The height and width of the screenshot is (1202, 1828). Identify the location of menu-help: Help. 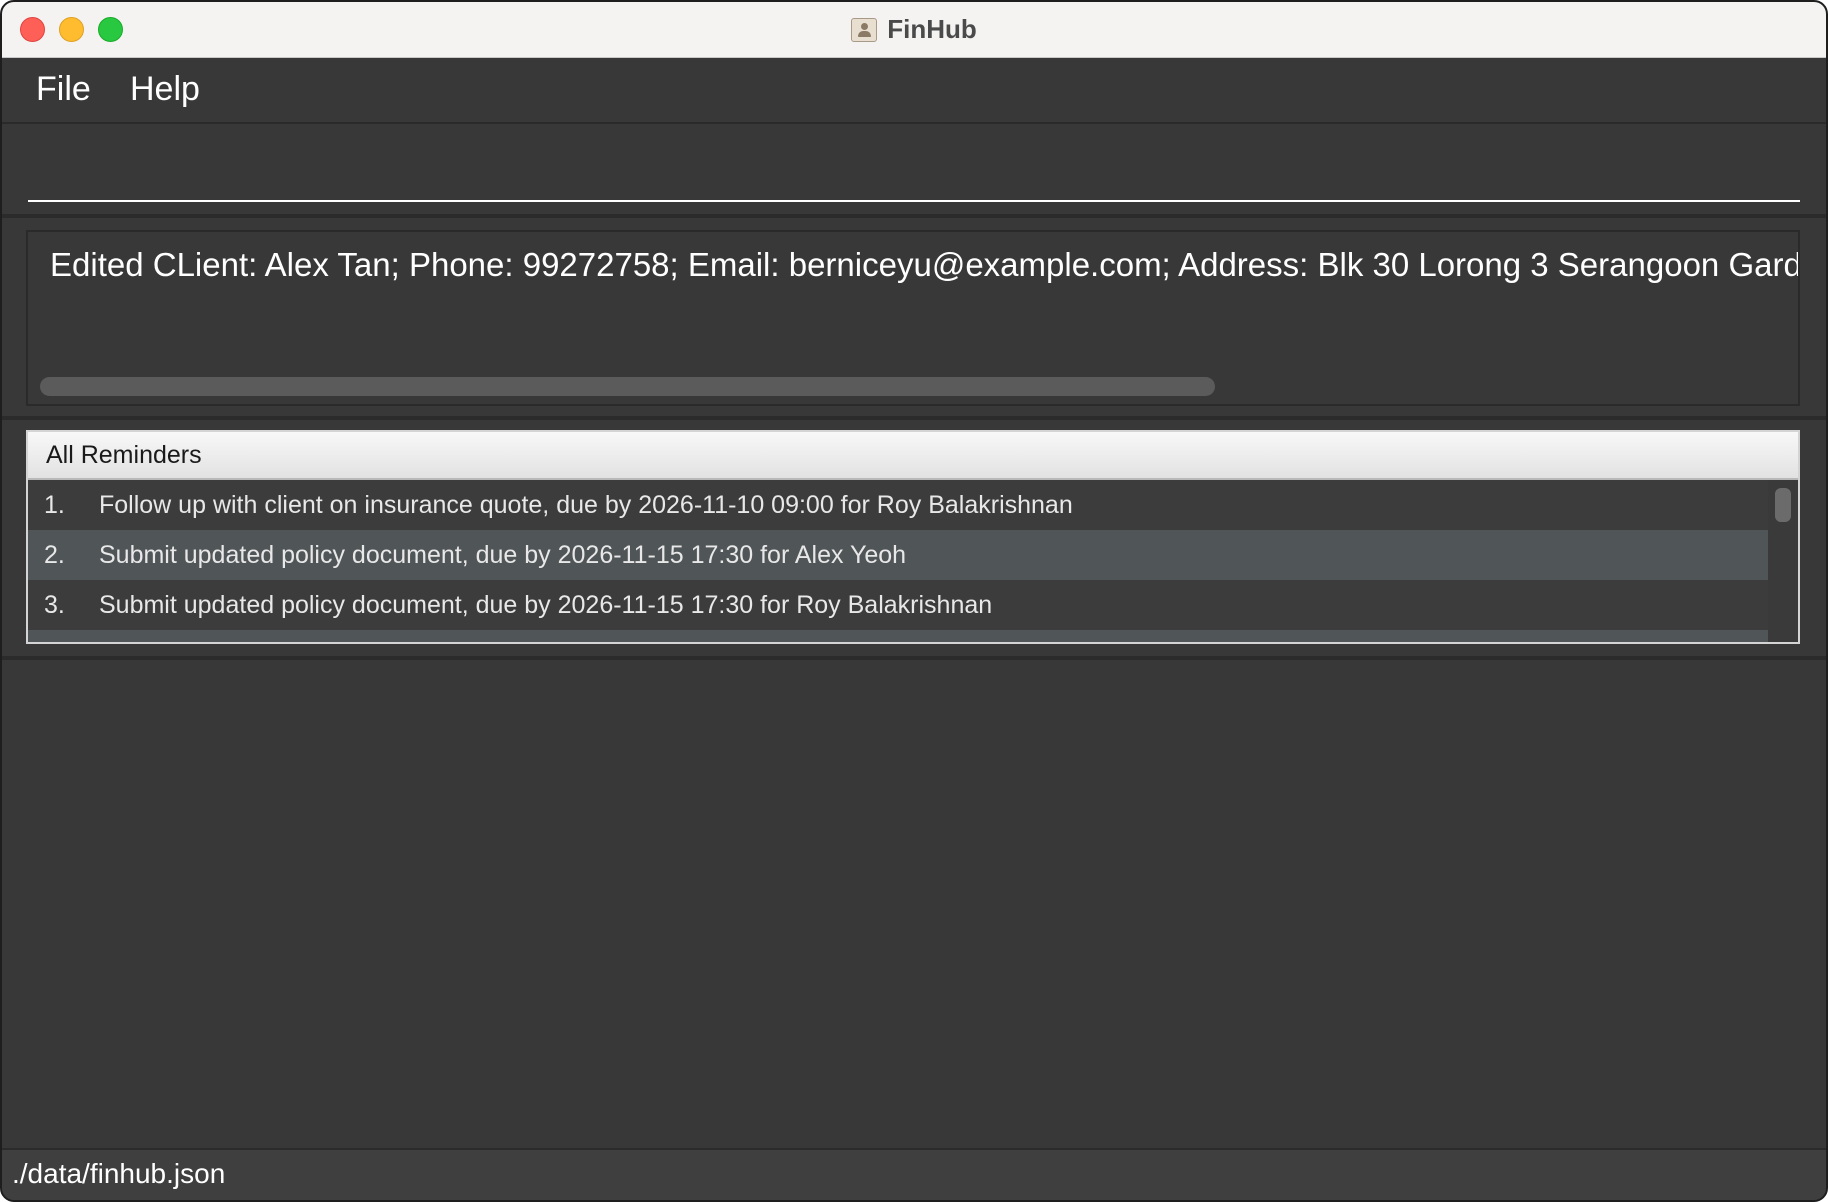
(165, 89).